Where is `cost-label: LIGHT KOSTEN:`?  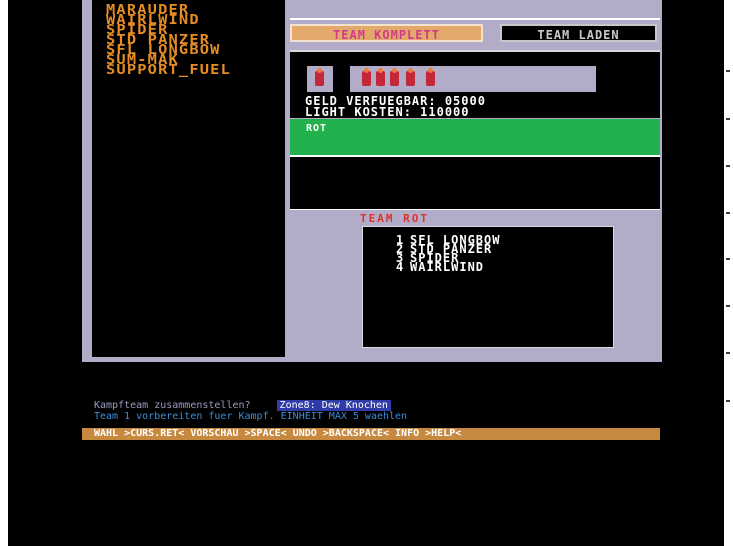 cost-label: LIGHT KOSTEN: is located at coordinates (358, 112).